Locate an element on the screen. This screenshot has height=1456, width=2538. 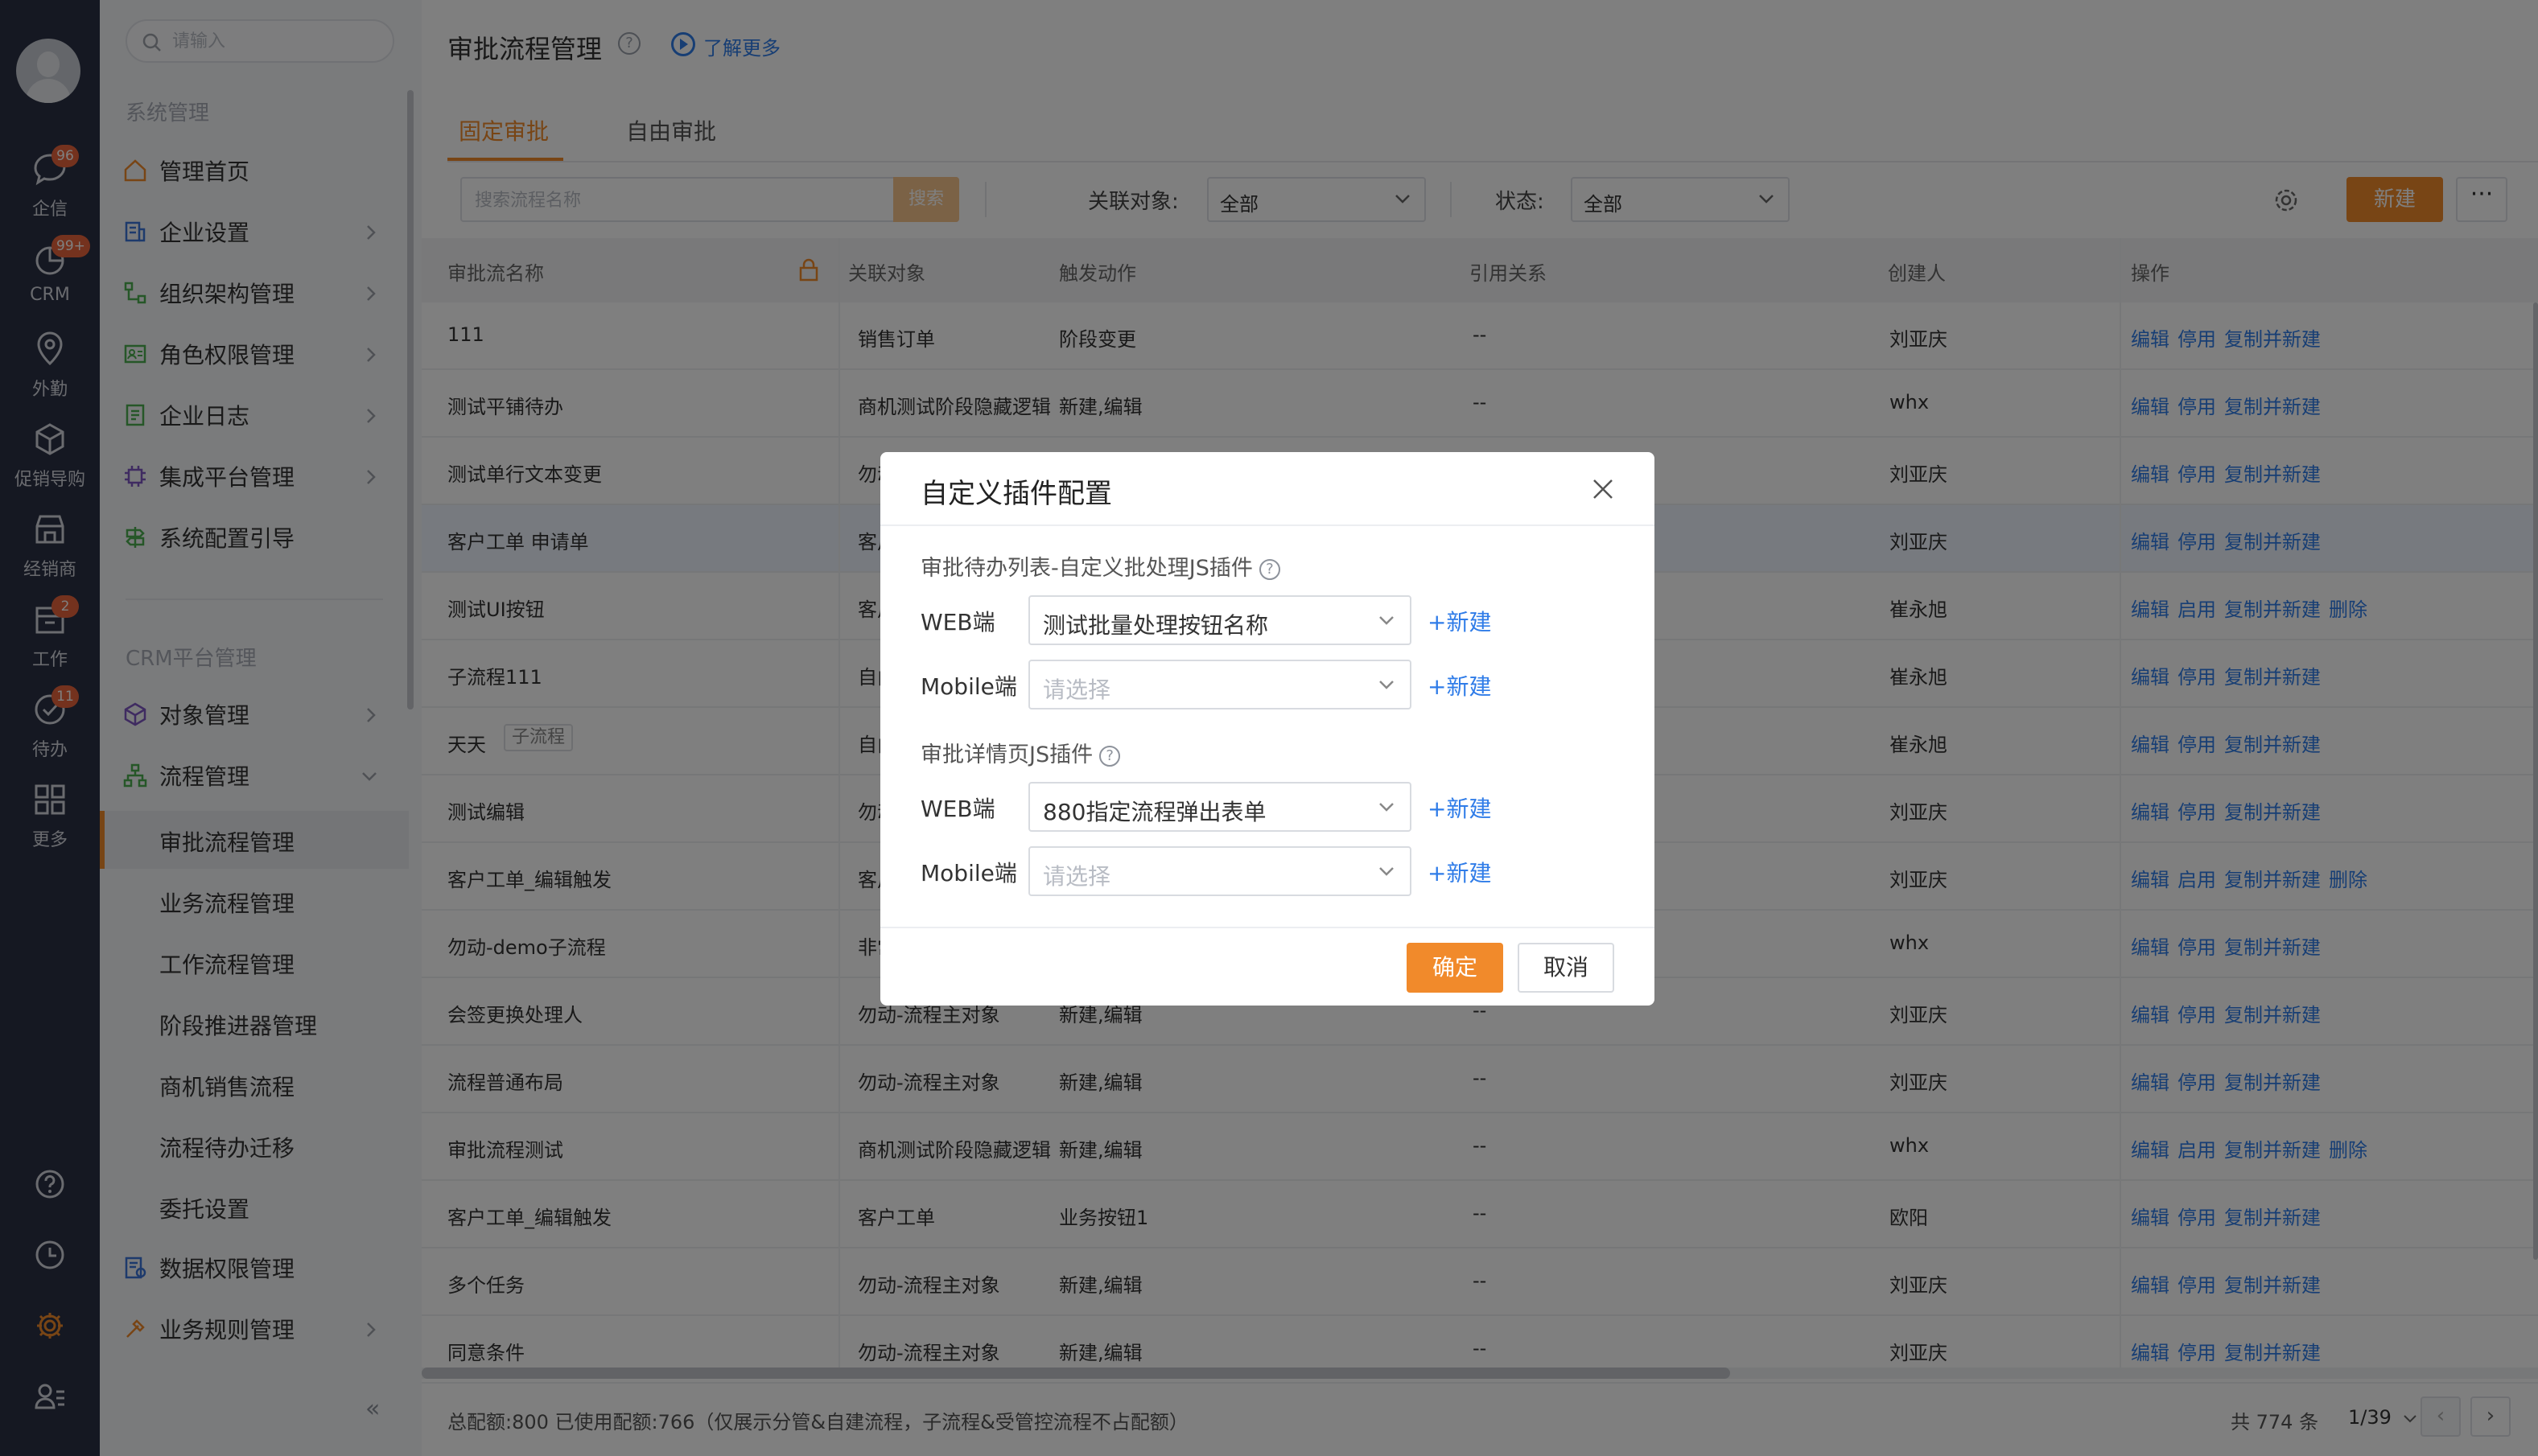
dialog-title: 自定义插件配置 is located at coordinates (1016, 494).